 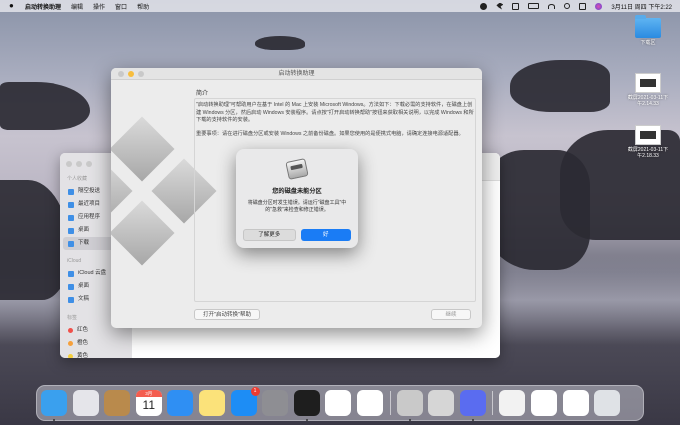 I want to click on ok-button: 好, so click(x=325, y=235).